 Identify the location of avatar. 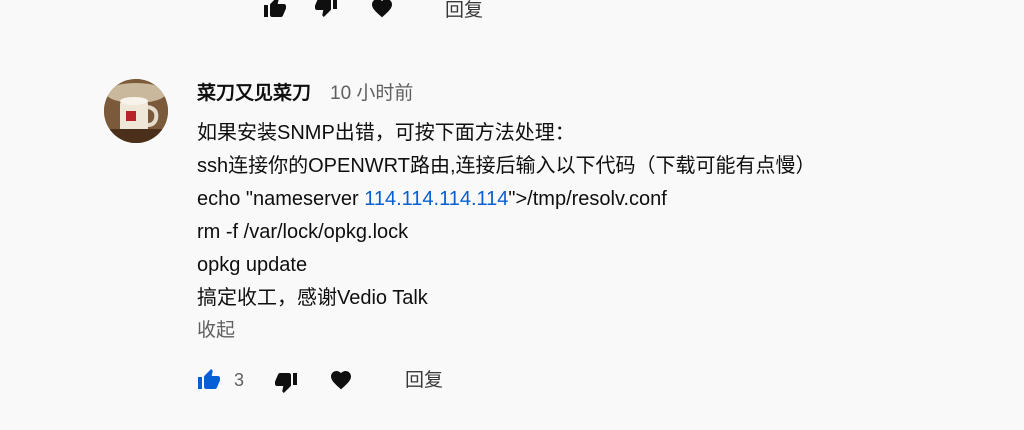
(136, 111).